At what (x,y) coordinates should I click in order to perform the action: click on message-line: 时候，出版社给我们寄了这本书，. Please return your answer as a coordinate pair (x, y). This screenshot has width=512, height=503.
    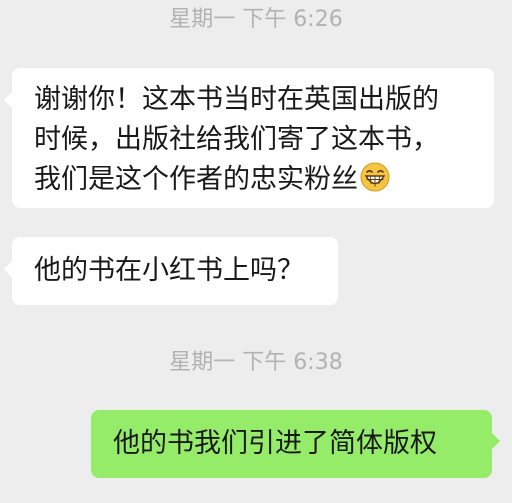
    Looking at the image, I should click on (236, 139).